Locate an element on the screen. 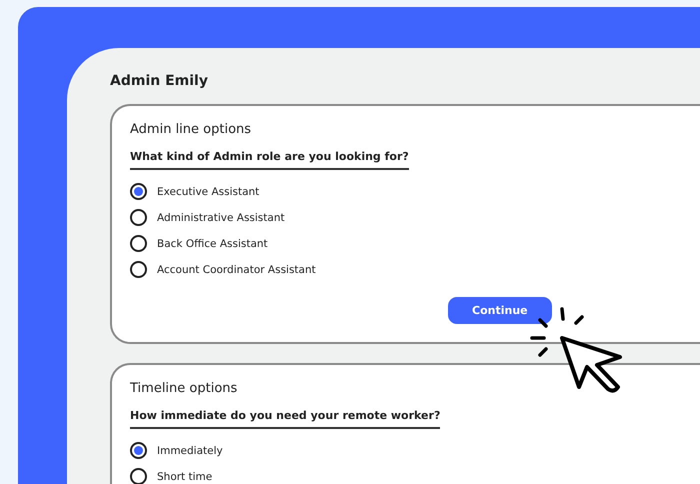 This screenshot has width=700, height=484. page-title: Admin Emily is located at coordinates (159, 81).